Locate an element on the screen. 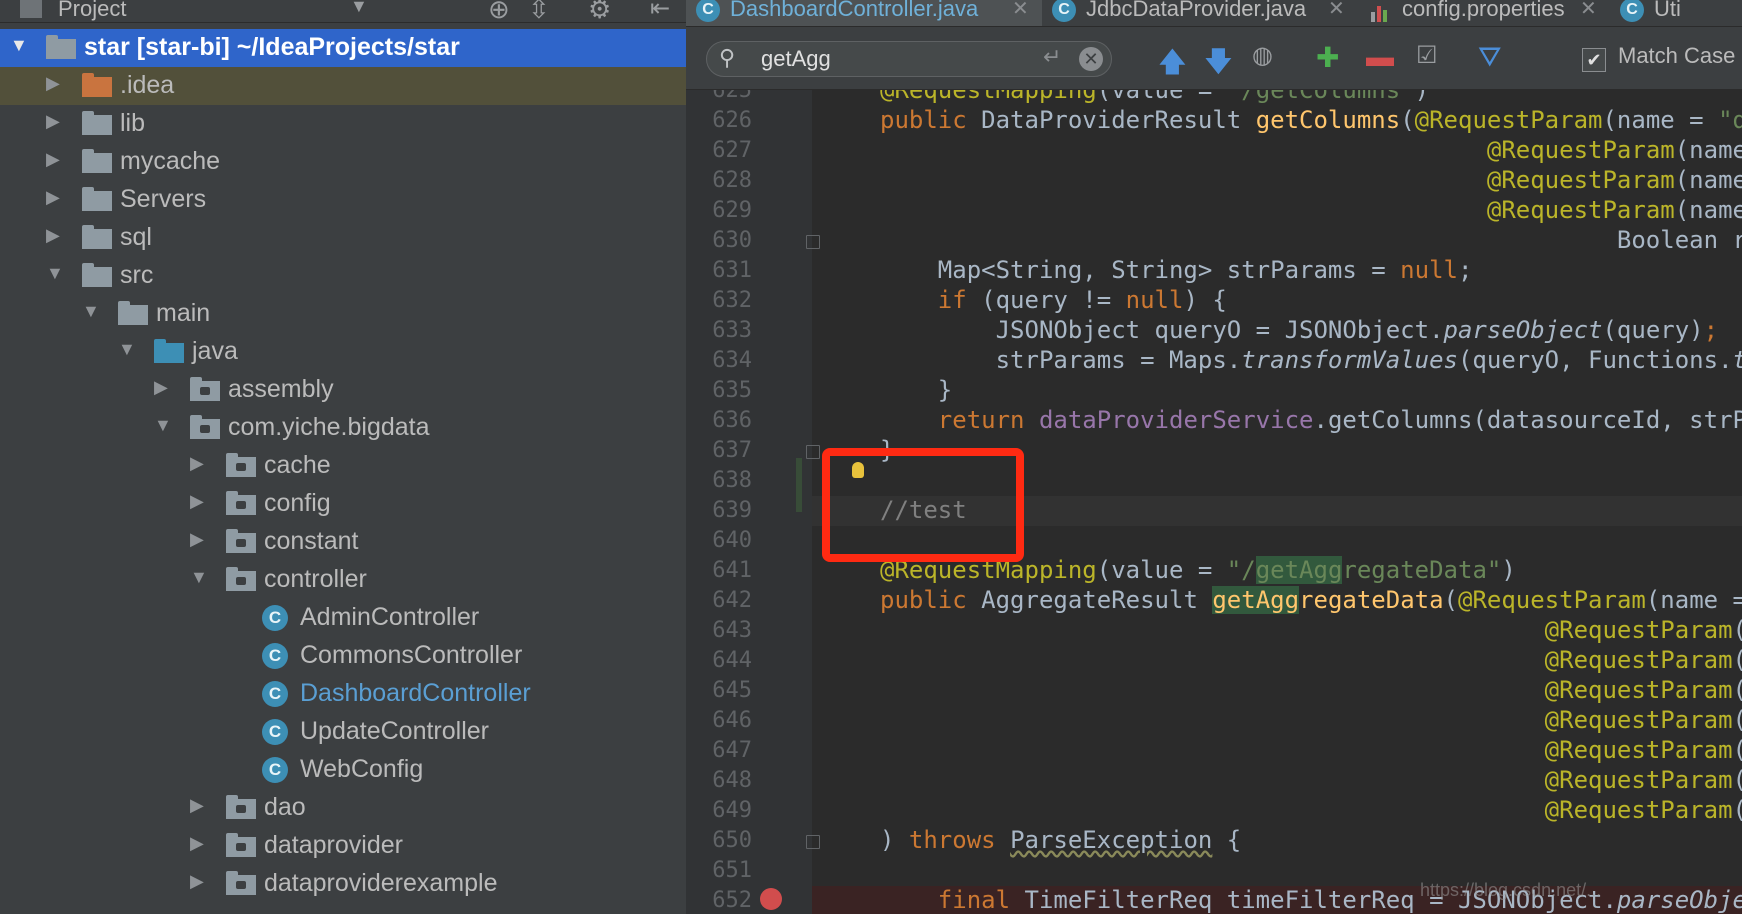 This screenshot has height=914, width=1742. tree-item: ▶ constant is located at coordinates (343, 542).